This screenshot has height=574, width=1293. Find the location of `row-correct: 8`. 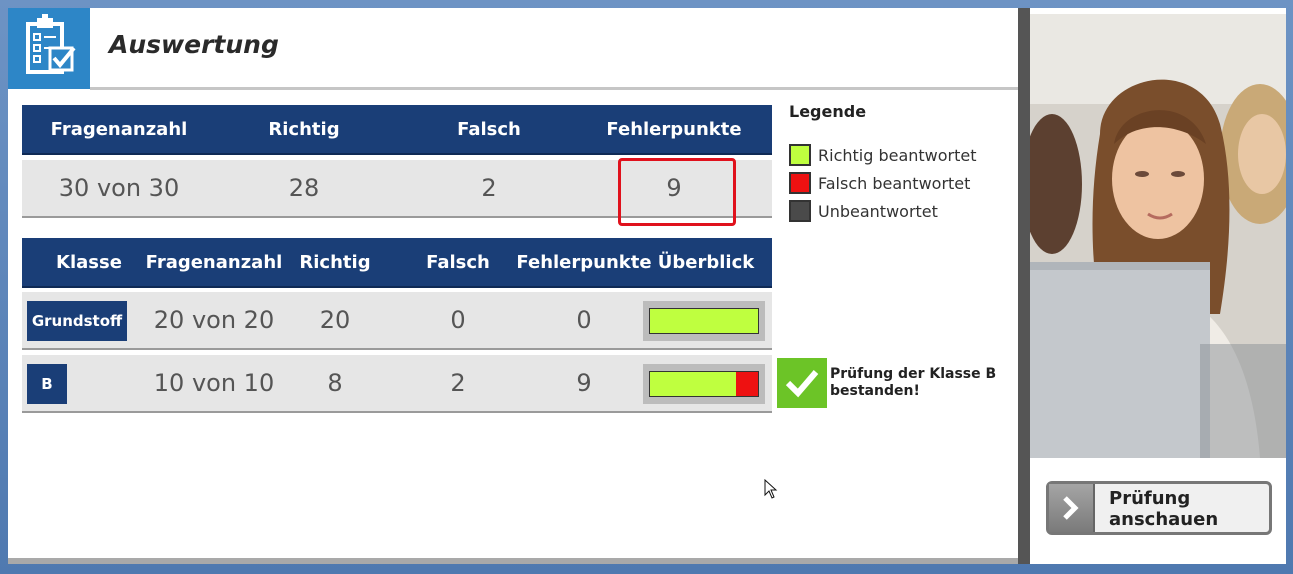

row-correct: 8 is located at coordinates (335, 383).